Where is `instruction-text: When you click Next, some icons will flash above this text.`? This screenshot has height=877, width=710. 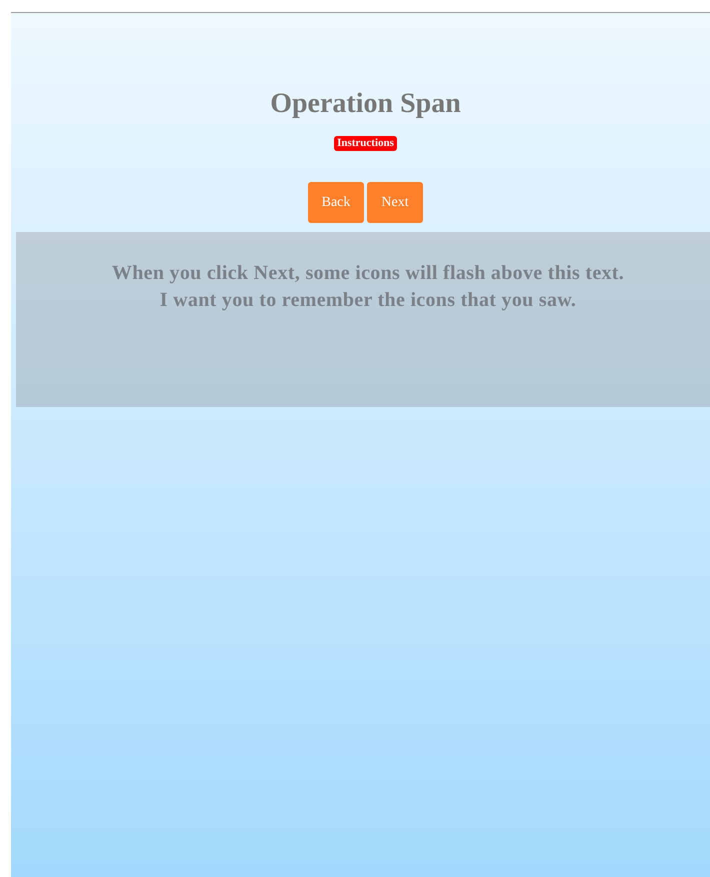
instruction-text: When you click Next, some icons will flash above this text. is located at coordinates (368, 273).